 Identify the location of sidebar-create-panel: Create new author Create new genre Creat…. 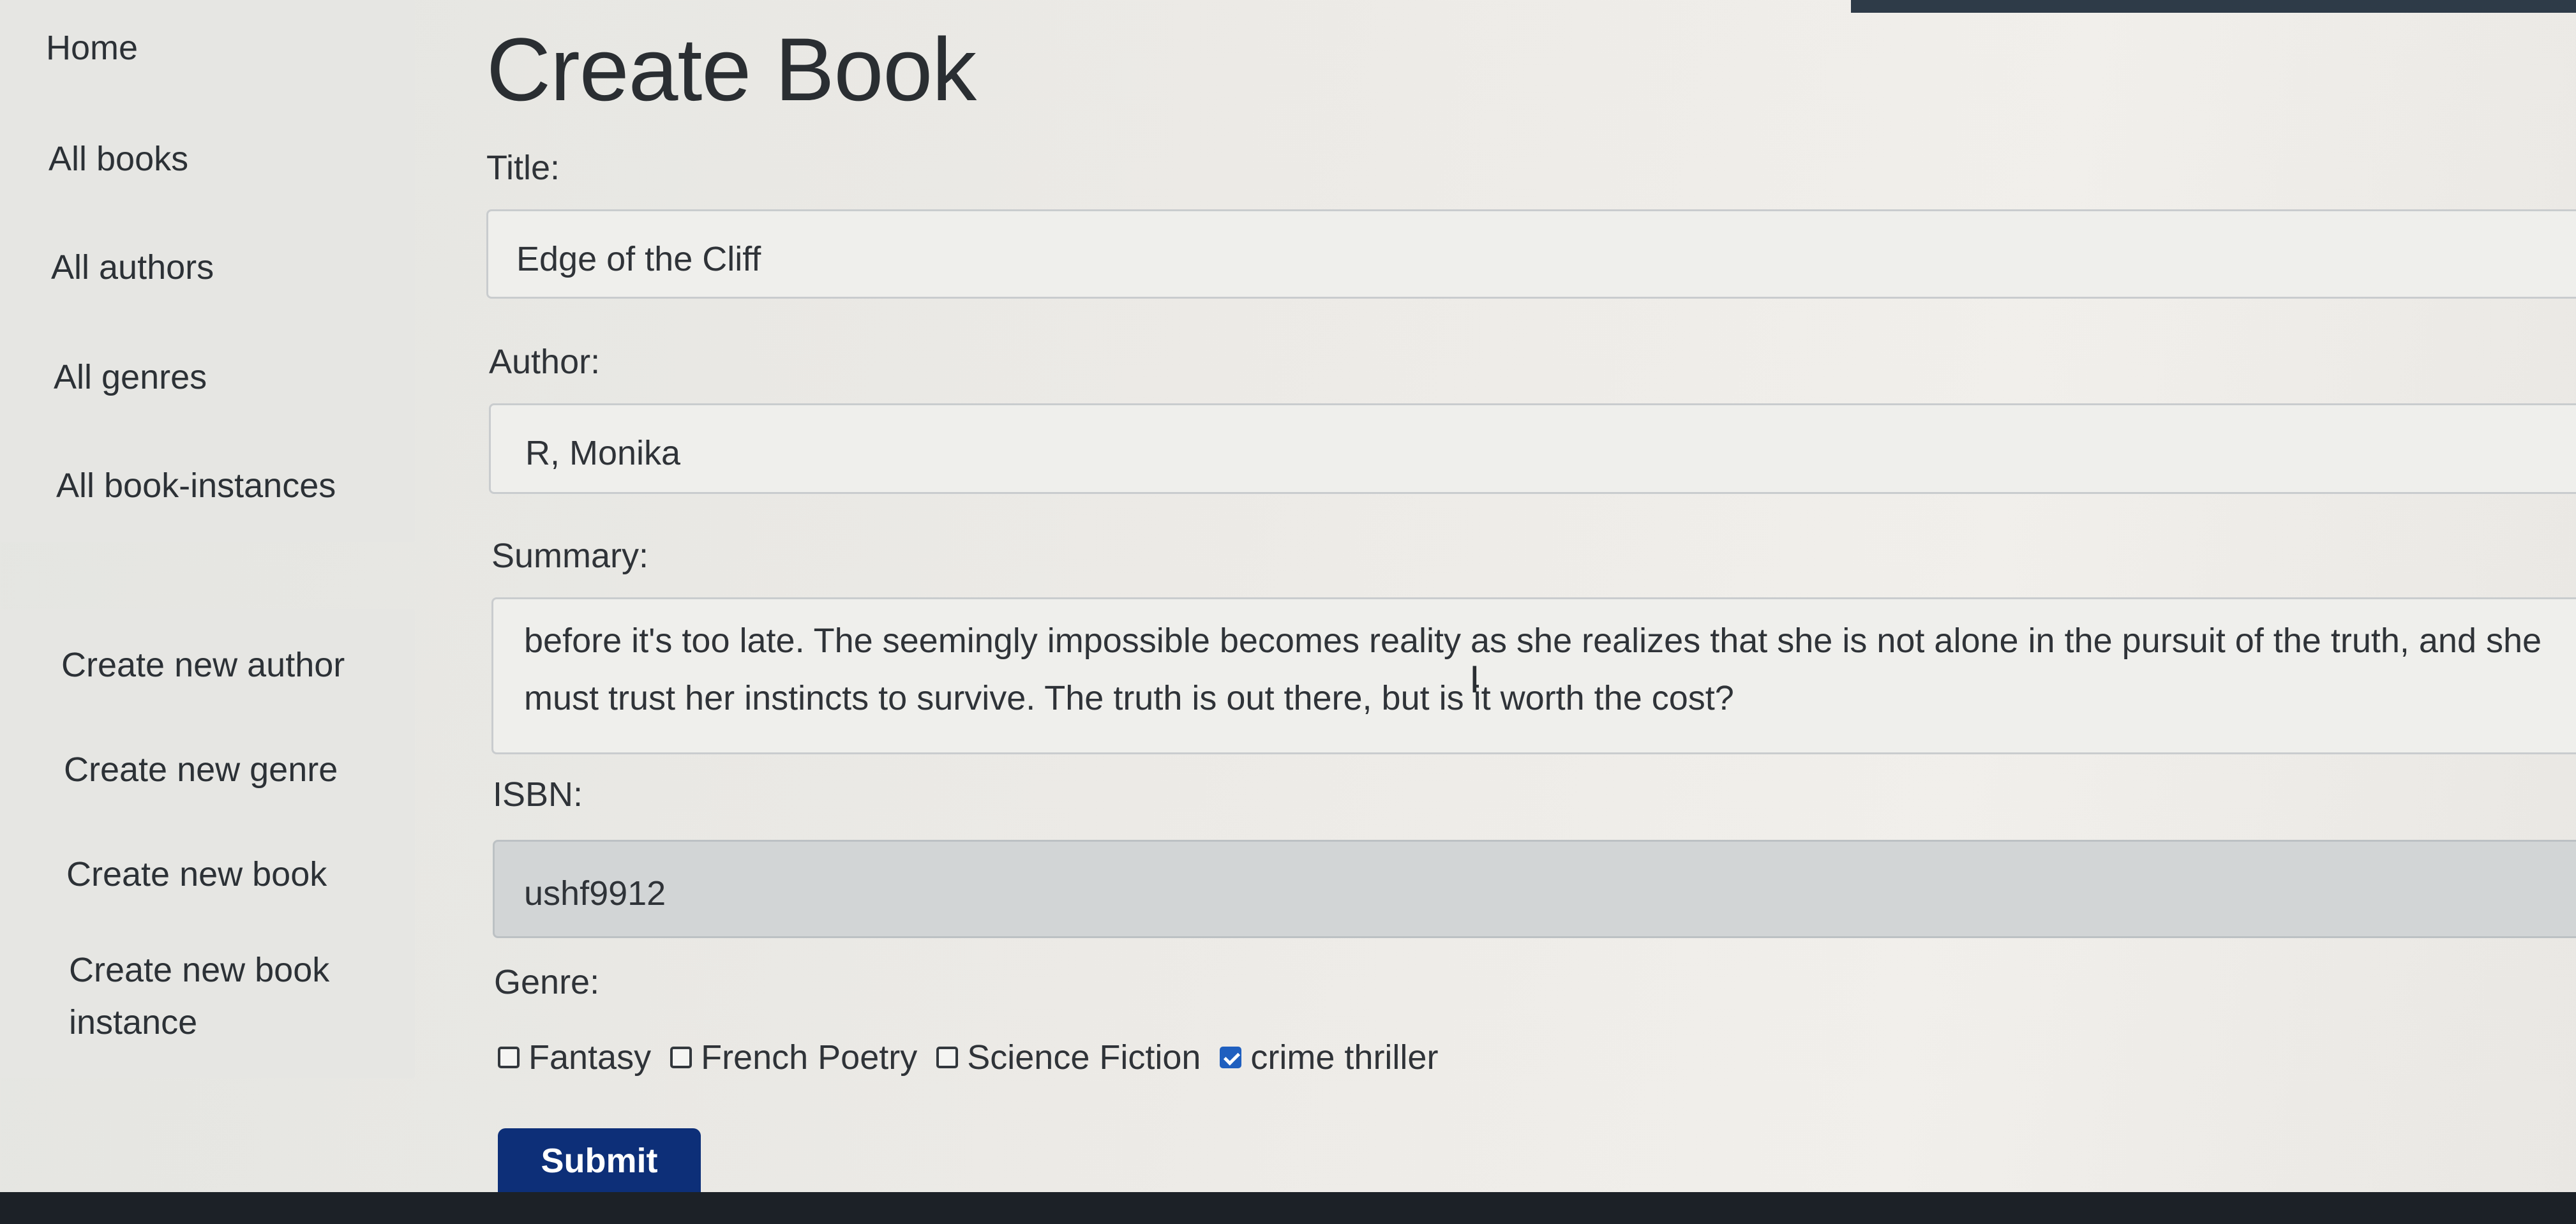
(207, 843).